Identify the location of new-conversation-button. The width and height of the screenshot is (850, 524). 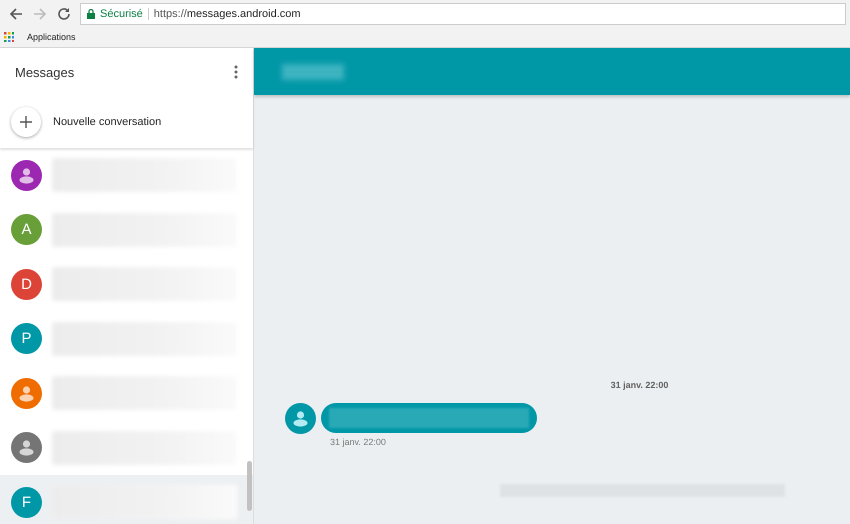
(26, 122).